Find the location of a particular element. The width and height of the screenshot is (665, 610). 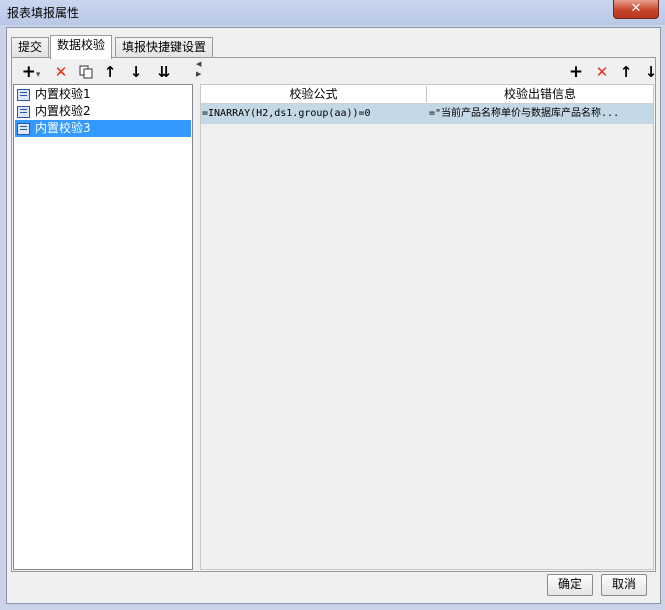

copy-validation-button is located at coordinates (86, 72).